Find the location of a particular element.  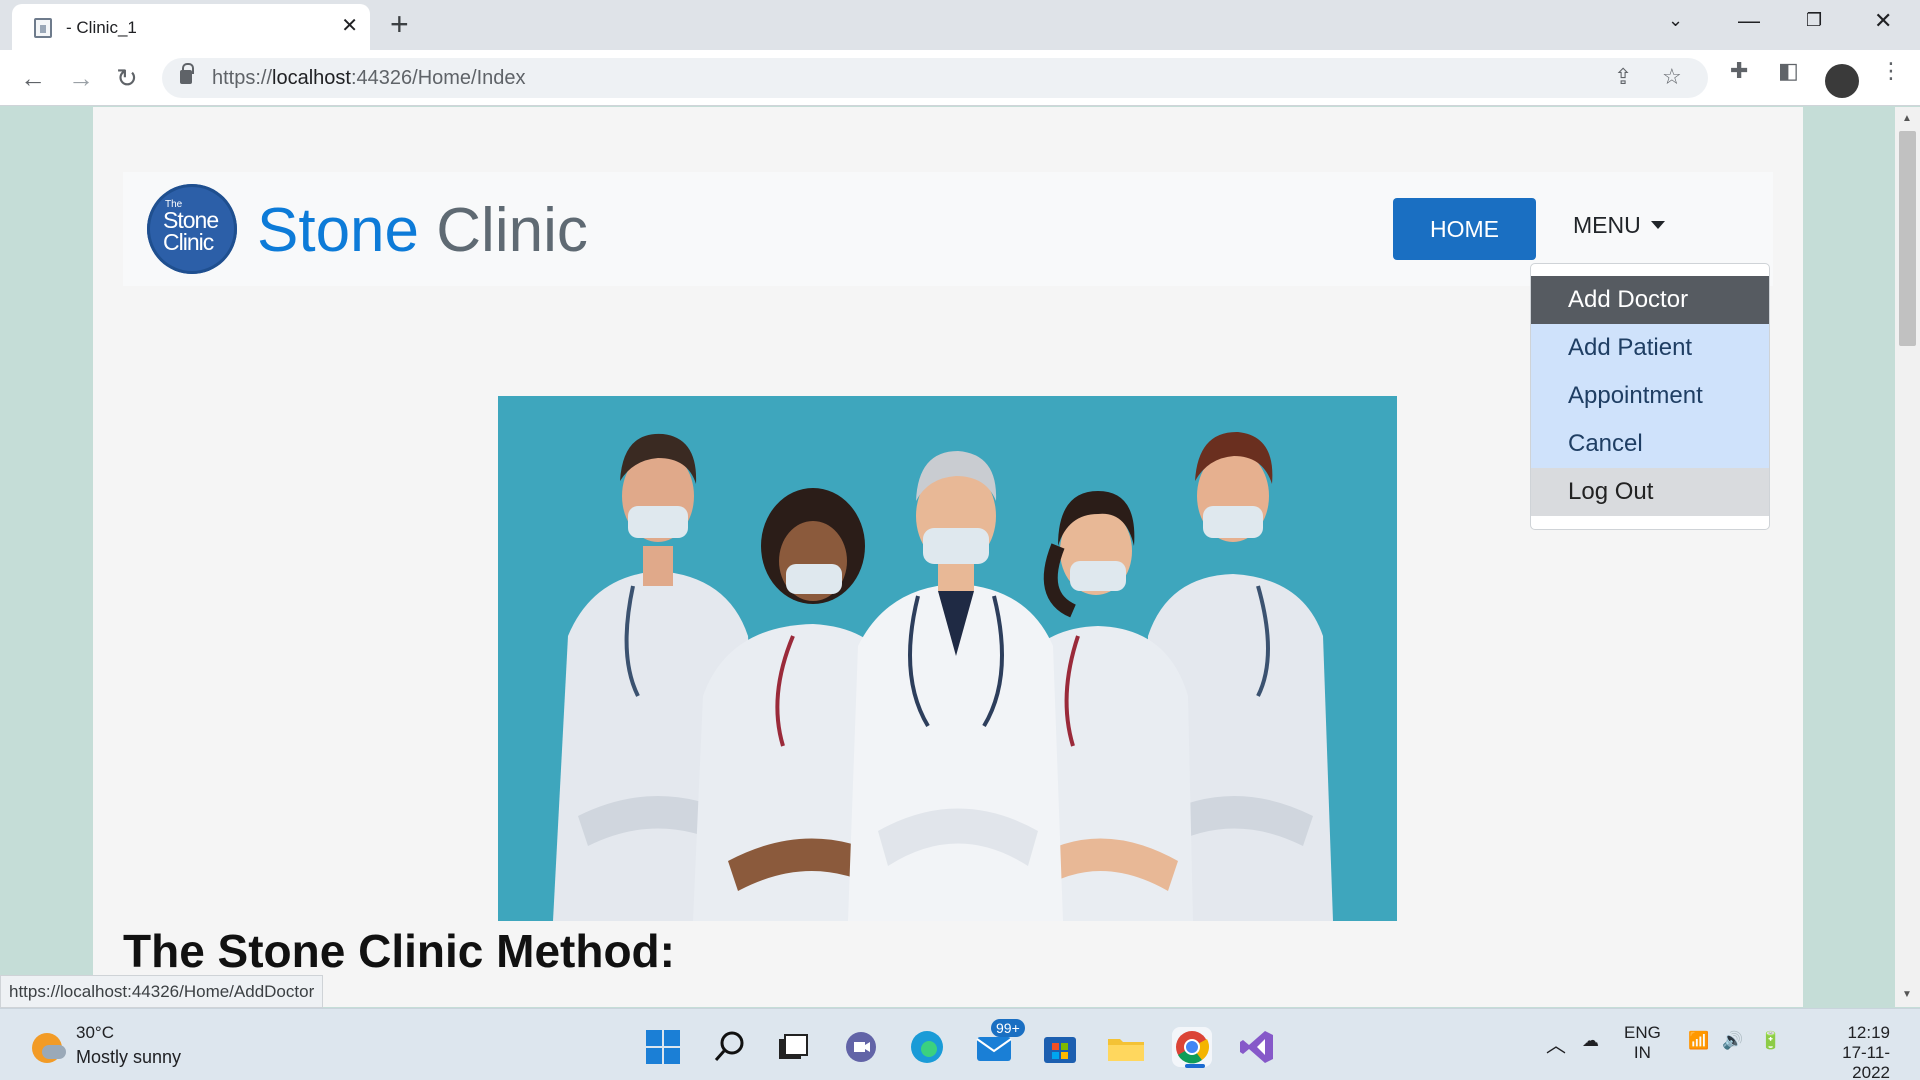

section-heading: The Stone Clinic Method: is located at coordinates (399, 951).